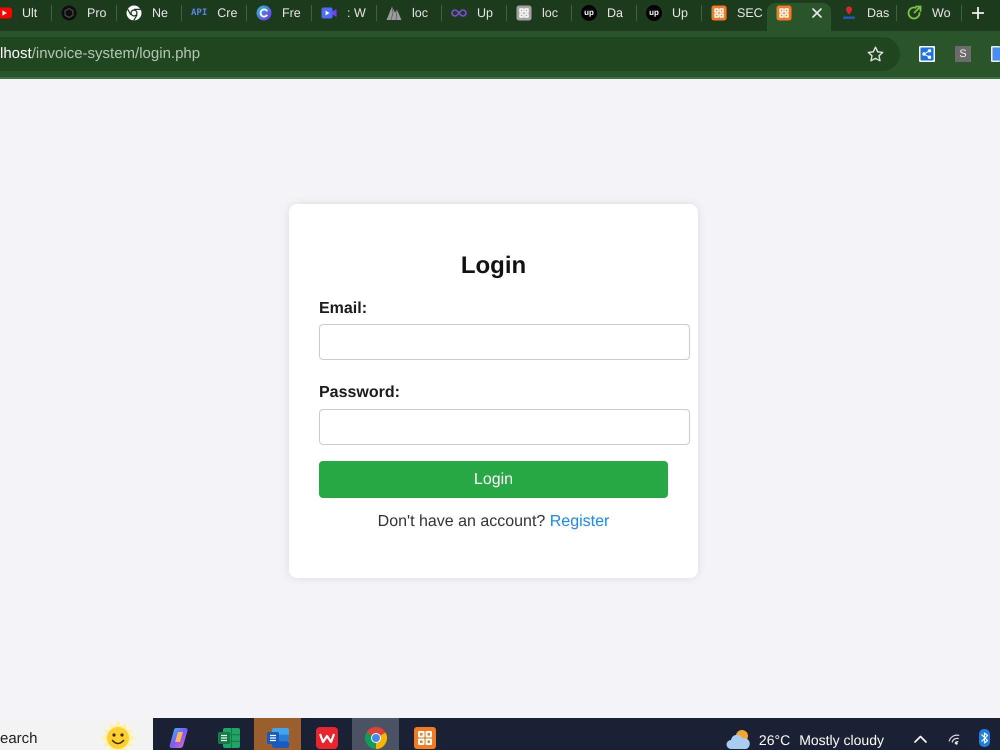 This screenshot has width=1000, height=750. Describe the element at coordinates (394, 13) in the screenshot. I see `mountain-icon` at that location.